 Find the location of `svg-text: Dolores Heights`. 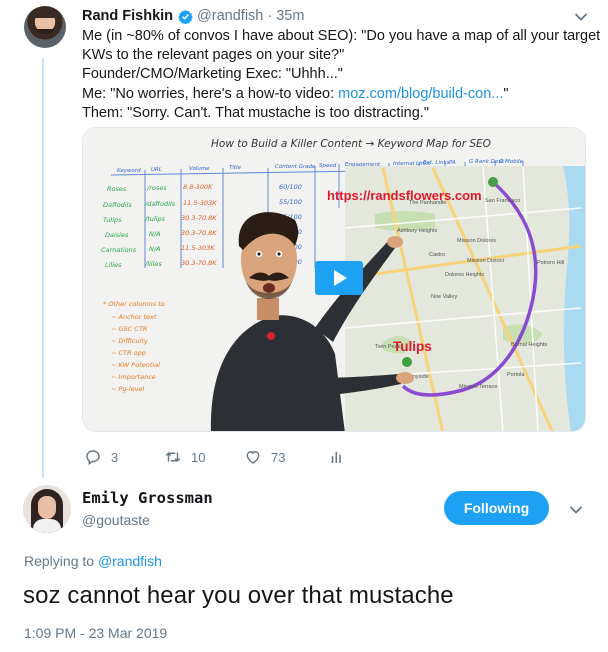

svg-text: Dolores Heights is located at coordinates (464, 275).